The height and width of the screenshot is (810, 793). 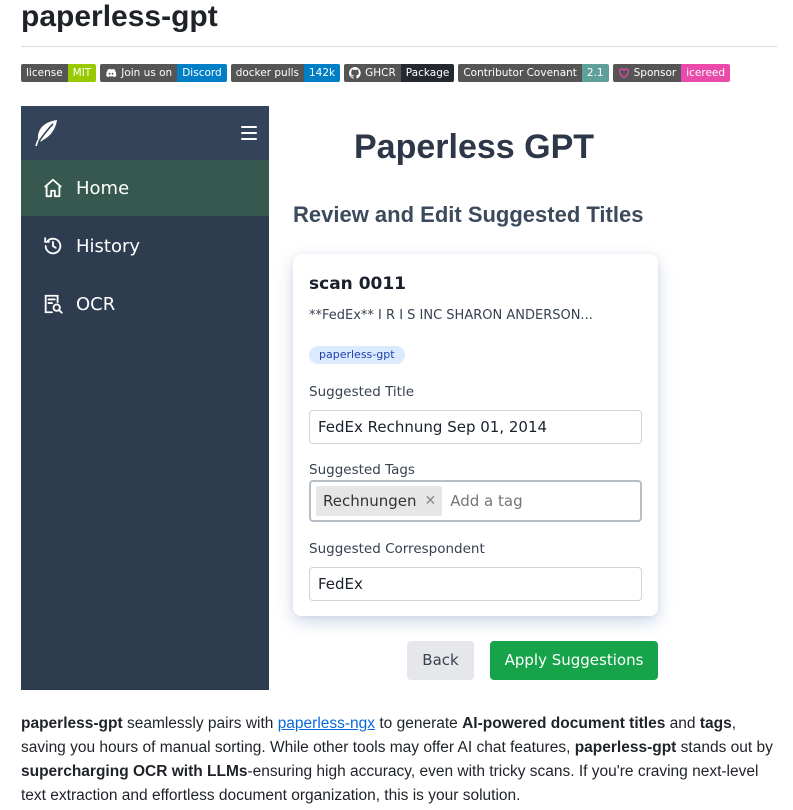 What do you see at coordinates (380, 73) in the screenshot?
I see `badge-label-text: GHCR` at bounding box center [380, 73].